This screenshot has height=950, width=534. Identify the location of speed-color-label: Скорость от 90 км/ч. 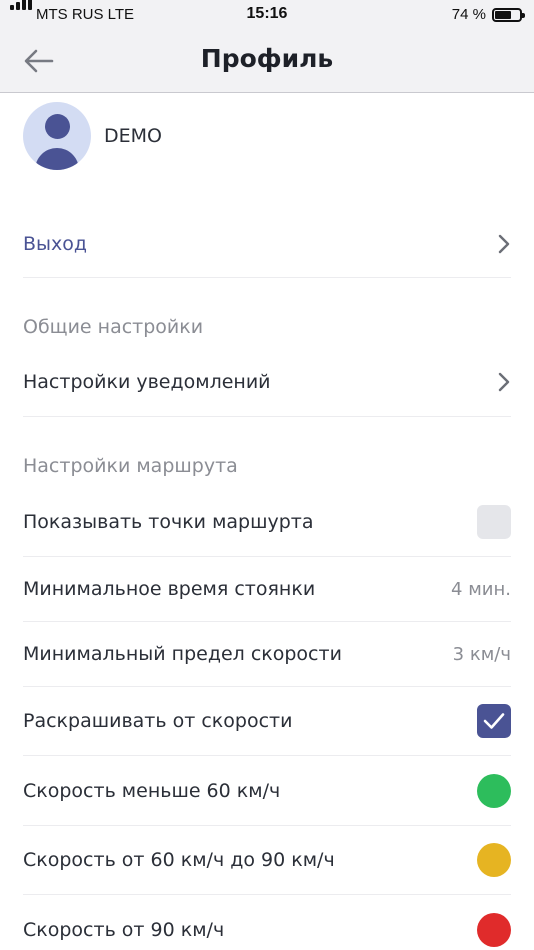
(124, 930).